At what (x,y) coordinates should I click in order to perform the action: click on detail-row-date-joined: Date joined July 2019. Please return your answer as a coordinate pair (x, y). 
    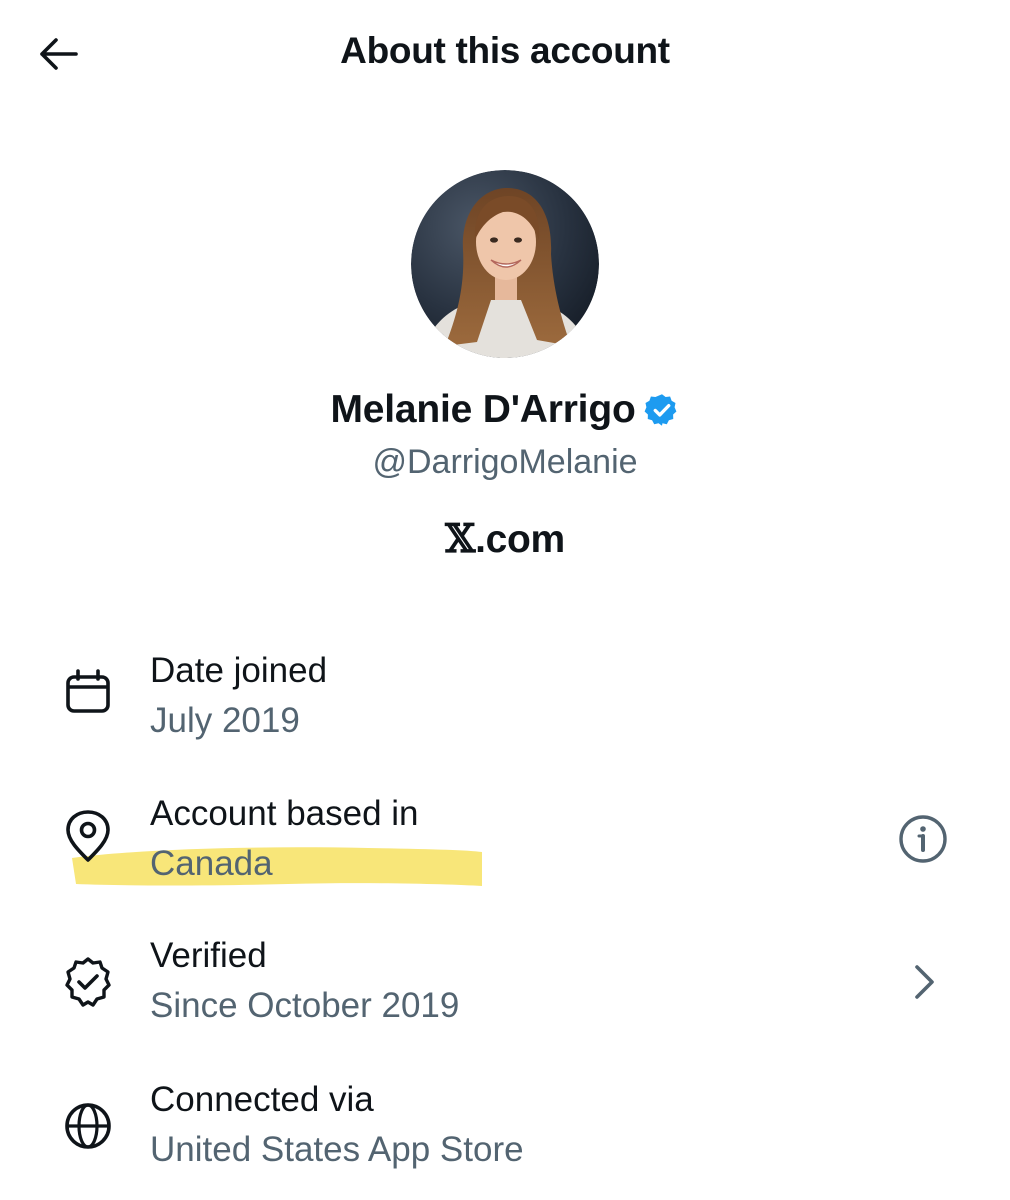
    Looking at the image, I should click on (505, 700).